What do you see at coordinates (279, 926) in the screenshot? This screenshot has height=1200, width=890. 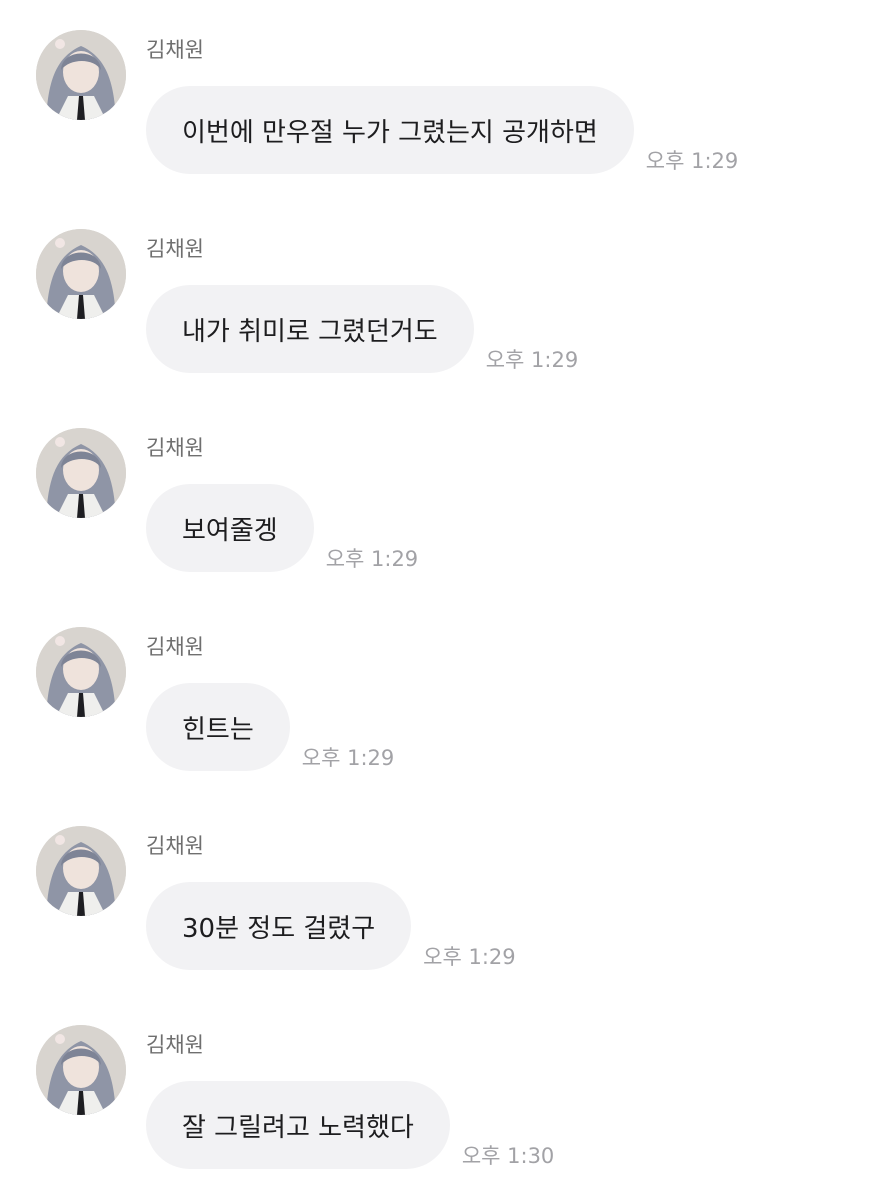 I see `message-bubble: 30분 정도 걸렸구` at bounding box center [279, 926].